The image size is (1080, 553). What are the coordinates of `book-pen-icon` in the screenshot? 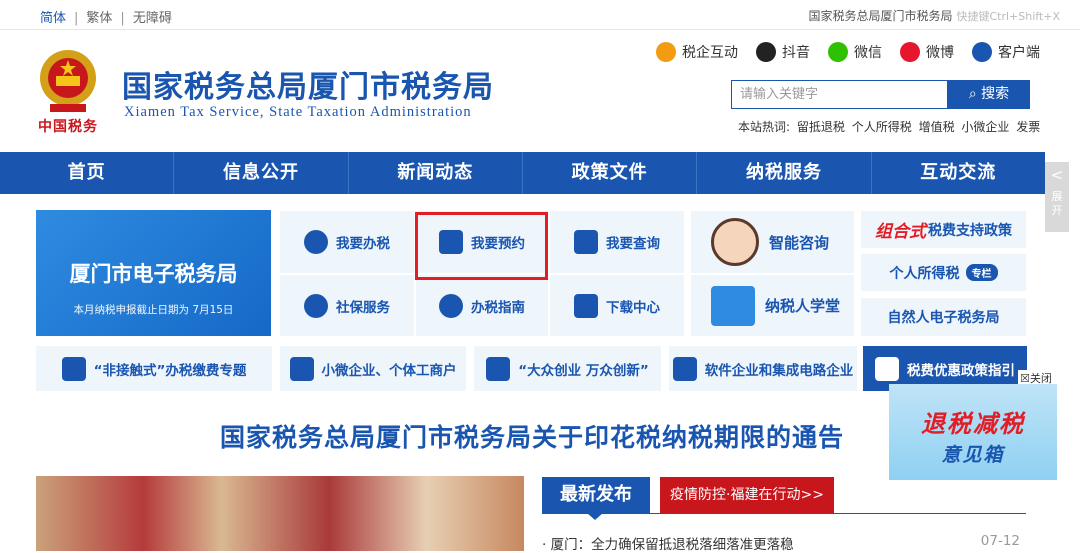 It's located at (733, 305).